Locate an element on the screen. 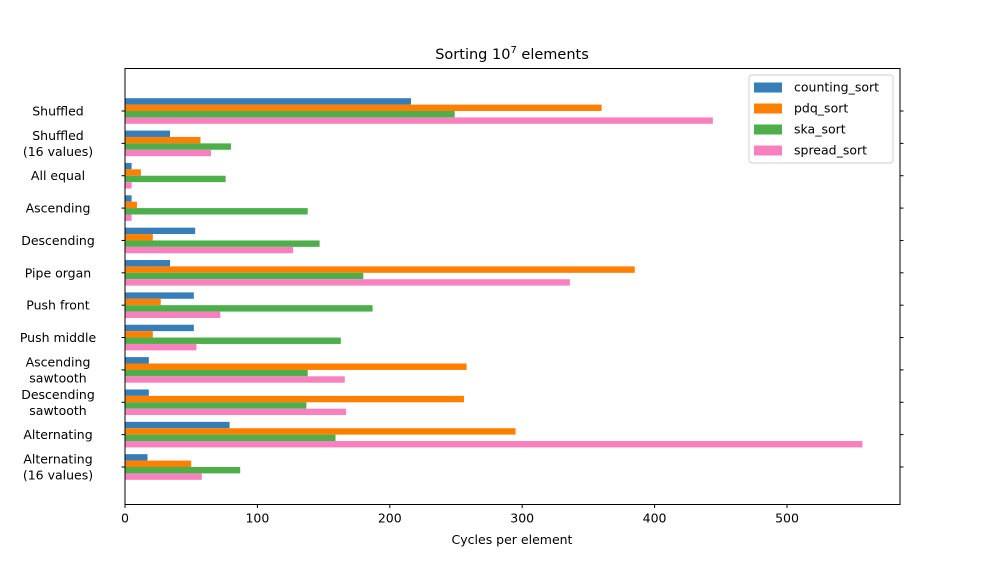 The width and height of the screenshot is (1000, 566). x-tick-label: 200 is located at coordinates (390, 518).